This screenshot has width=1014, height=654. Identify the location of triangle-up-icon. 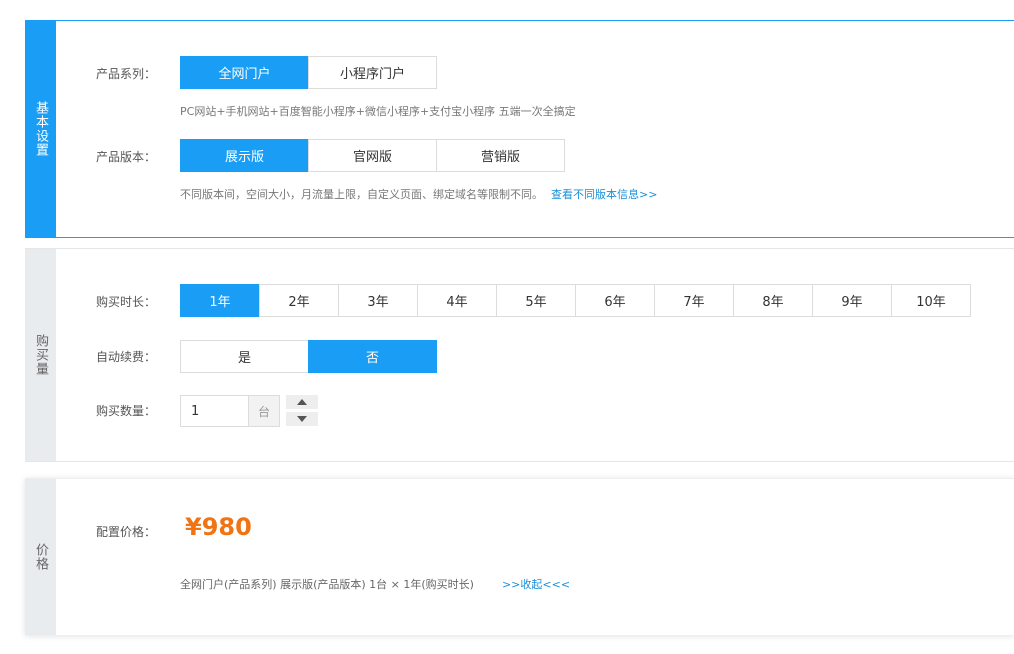
(302, 402).